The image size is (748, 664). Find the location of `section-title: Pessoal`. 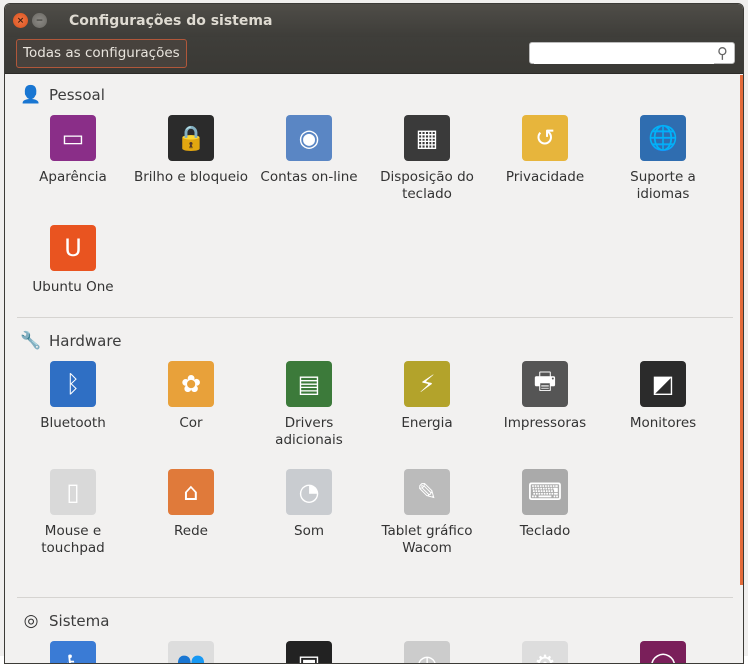

section-title: Pessoal is located at coordinates (77, 95).